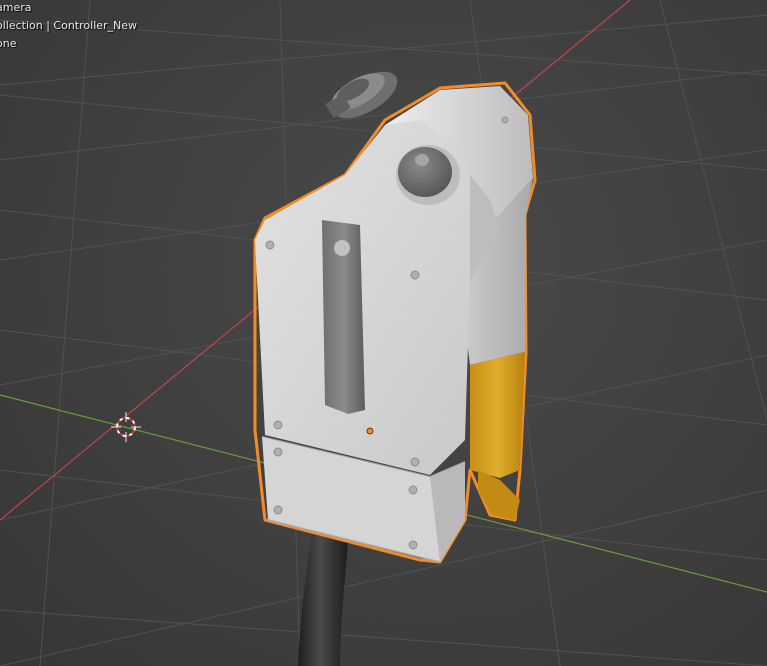 The height and width of the screenshot is (666, 767). Describe the element at coordinates (8, 43) in the screenshot. I see `status-label: one` at that location.